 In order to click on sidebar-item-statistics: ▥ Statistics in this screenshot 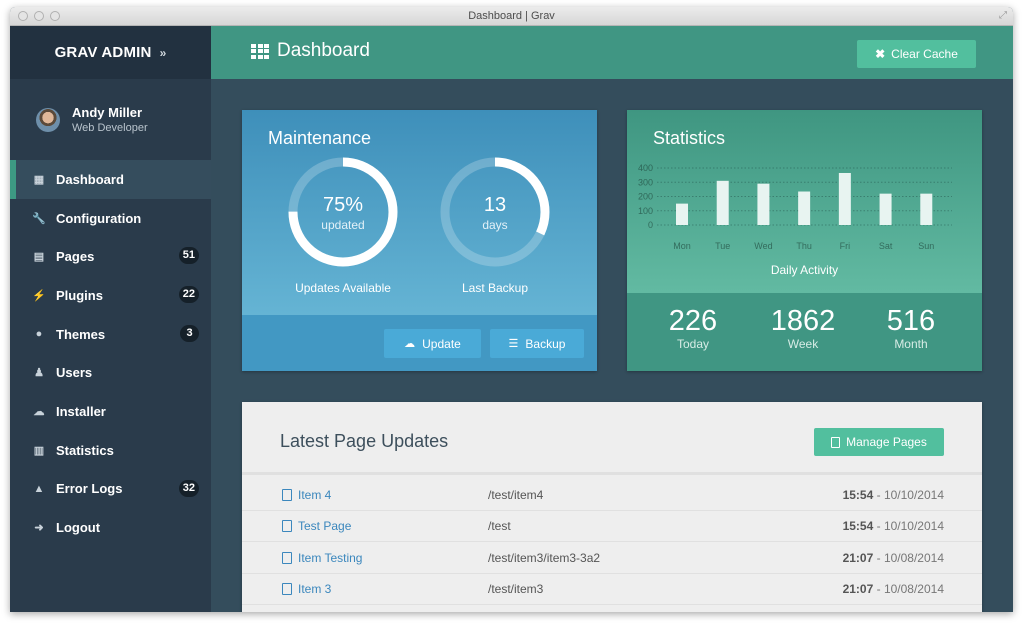, I will do `click(110, 450)`.